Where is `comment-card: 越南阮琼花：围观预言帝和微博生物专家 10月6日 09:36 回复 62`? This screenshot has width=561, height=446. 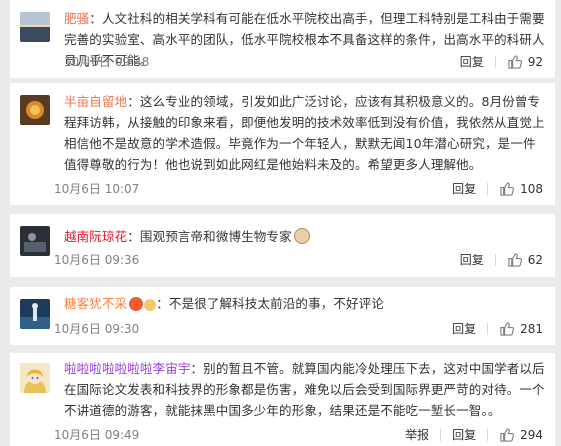 comment-card: 越南阮琼花：围观预言帝和微博生物专家 10月6日 09:36 回复 62 is located at coordinates (282, 245).